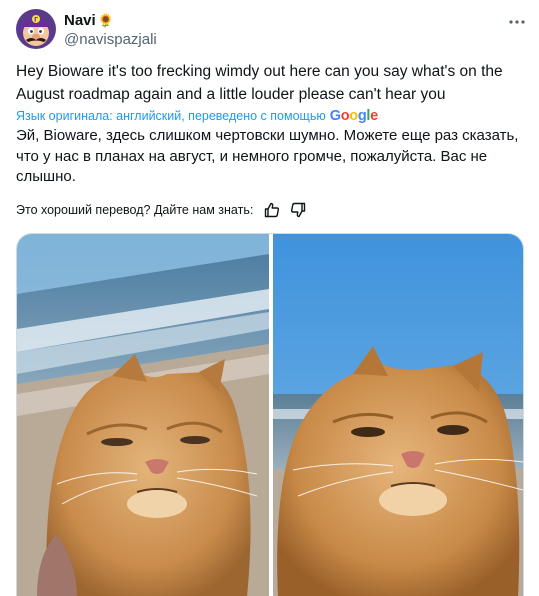 The image size is (539, 596). I want to click on thumbs-down-button, so click(298, 210).